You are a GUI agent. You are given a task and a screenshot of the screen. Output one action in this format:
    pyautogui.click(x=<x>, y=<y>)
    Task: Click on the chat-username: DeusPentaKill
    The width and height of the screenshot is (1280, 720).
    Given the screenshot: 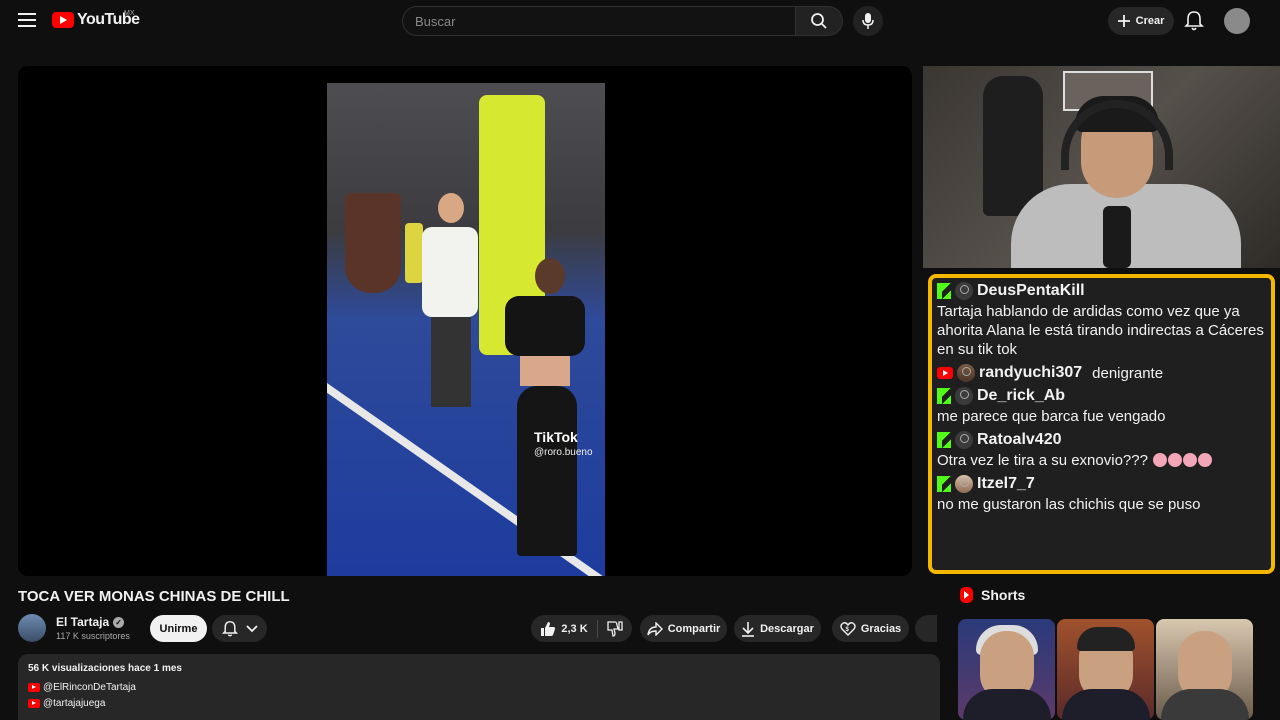 What is the action you would take?
    pyautogui.click(x=1031, y=290)
    